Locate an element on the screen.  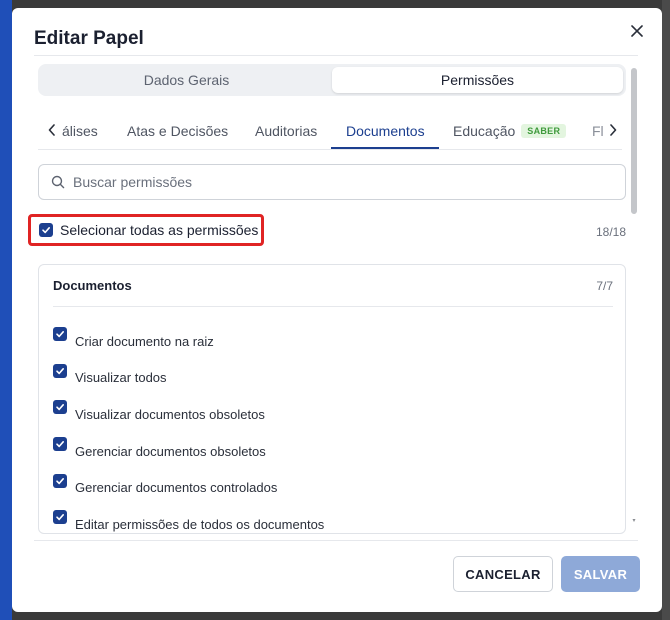
search-input is located at coordinates (333, 182).